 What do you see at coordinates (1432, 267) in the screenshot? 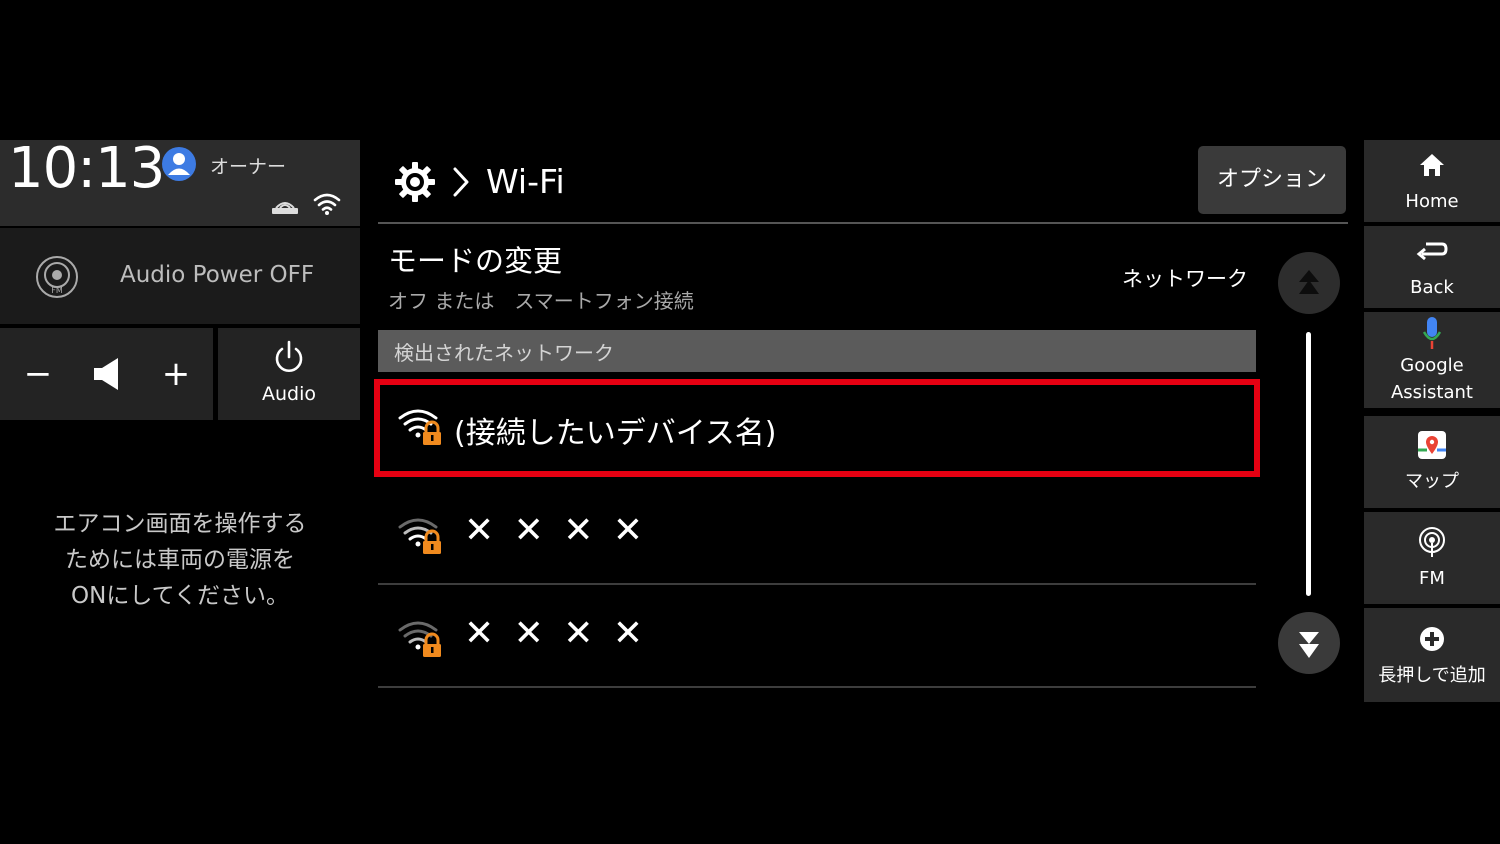
I see `dock-back-button: Back` at bounding box center [1432, 267].